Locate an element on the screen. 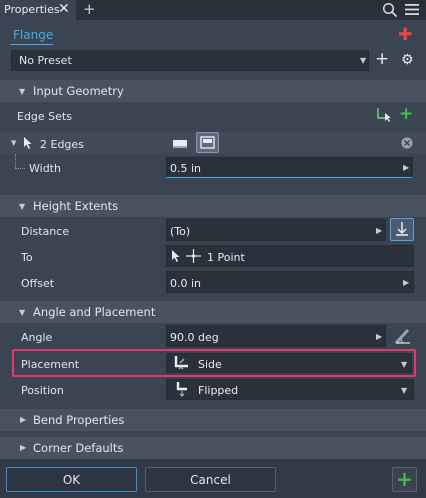 The image size is (426, 498). gear-icon: ⚙ is located at coordinates (407, 60).